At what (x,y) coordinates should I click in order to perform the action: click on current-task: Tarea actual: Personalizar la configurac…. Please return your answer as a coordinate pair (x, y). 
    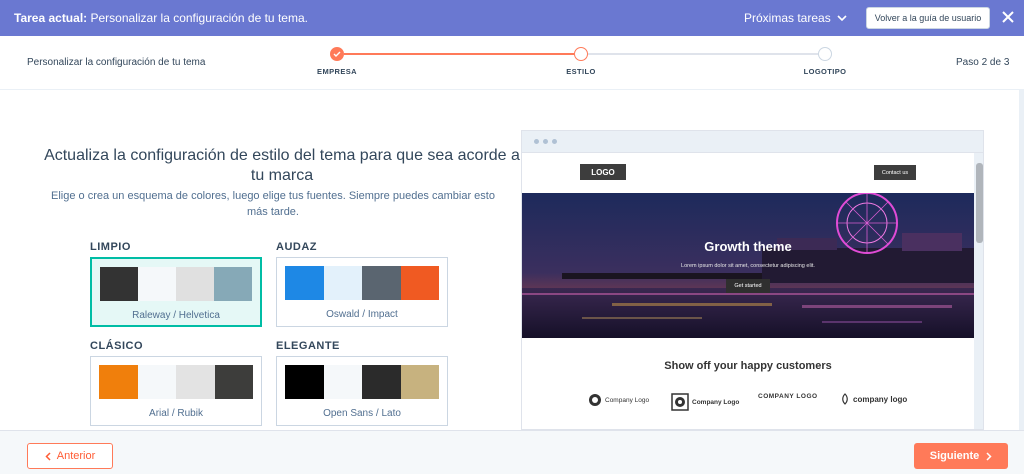
    Looking at the image, I should click on (161, 18).